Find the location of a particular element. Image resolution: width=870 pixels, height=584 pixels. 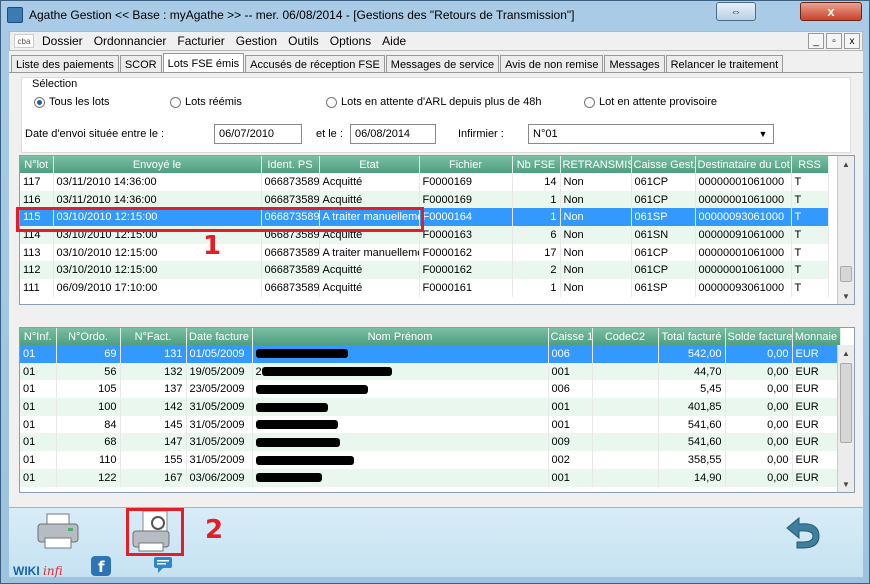

radio-lots-reemis: Lots réémis is located at coordinates (206, 102).